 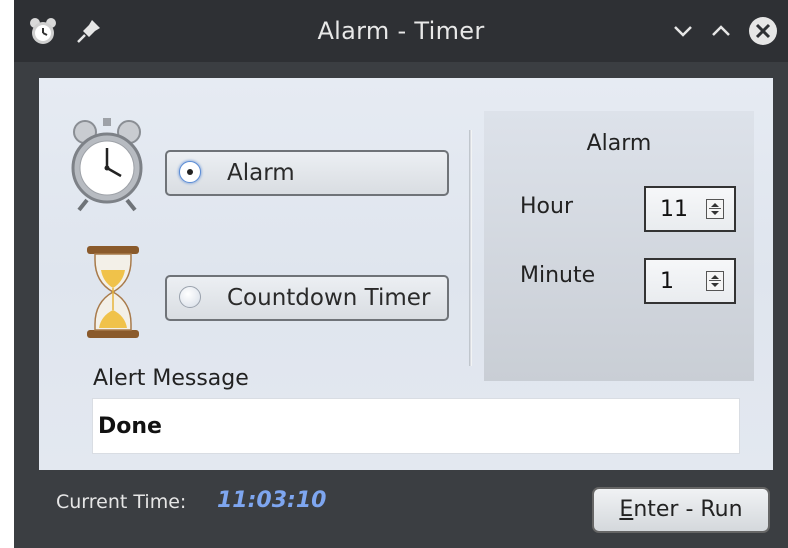 I want to click on alarm-panel-title: Alarm, so click(x=619, y=143).